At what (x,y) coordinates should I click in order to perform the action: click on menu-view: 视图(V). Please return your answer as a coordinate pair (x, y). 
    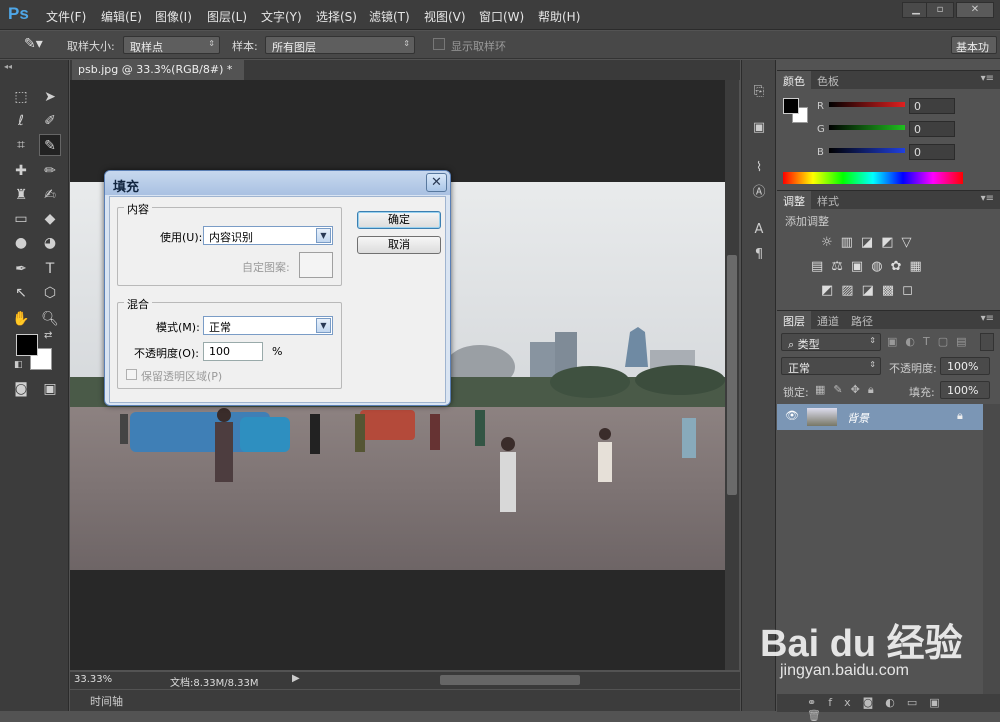
    Looking at the image, I should click on (445, 16).